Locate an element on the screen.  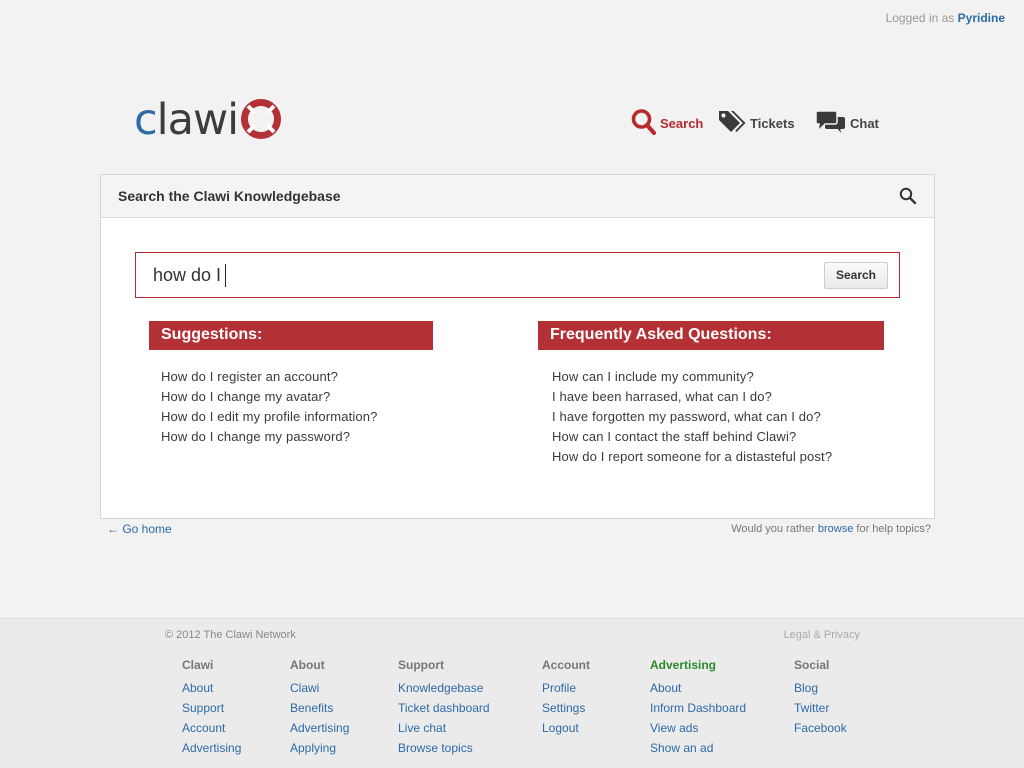
browse-note: Would you rather browse for help topics? is located at coordinates (831, 529).